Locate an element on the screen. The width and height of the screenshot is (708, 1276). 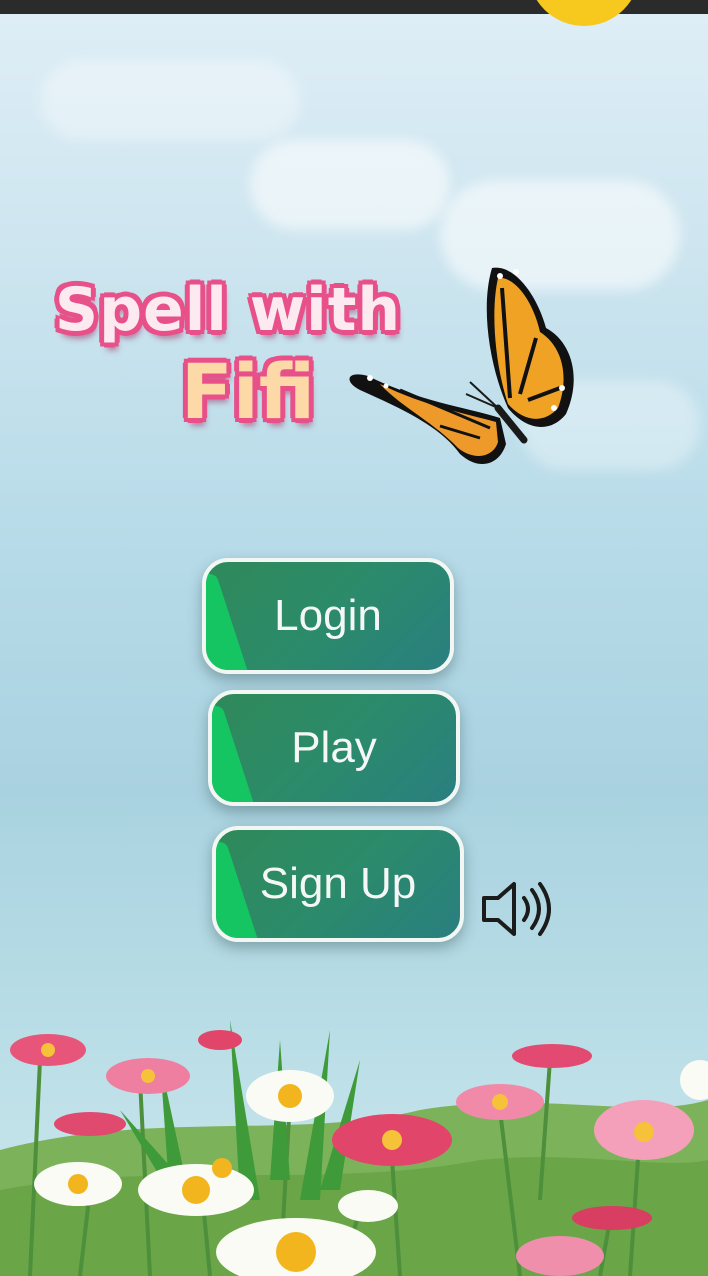
play-button: Play is located at coordinates (334, 748).